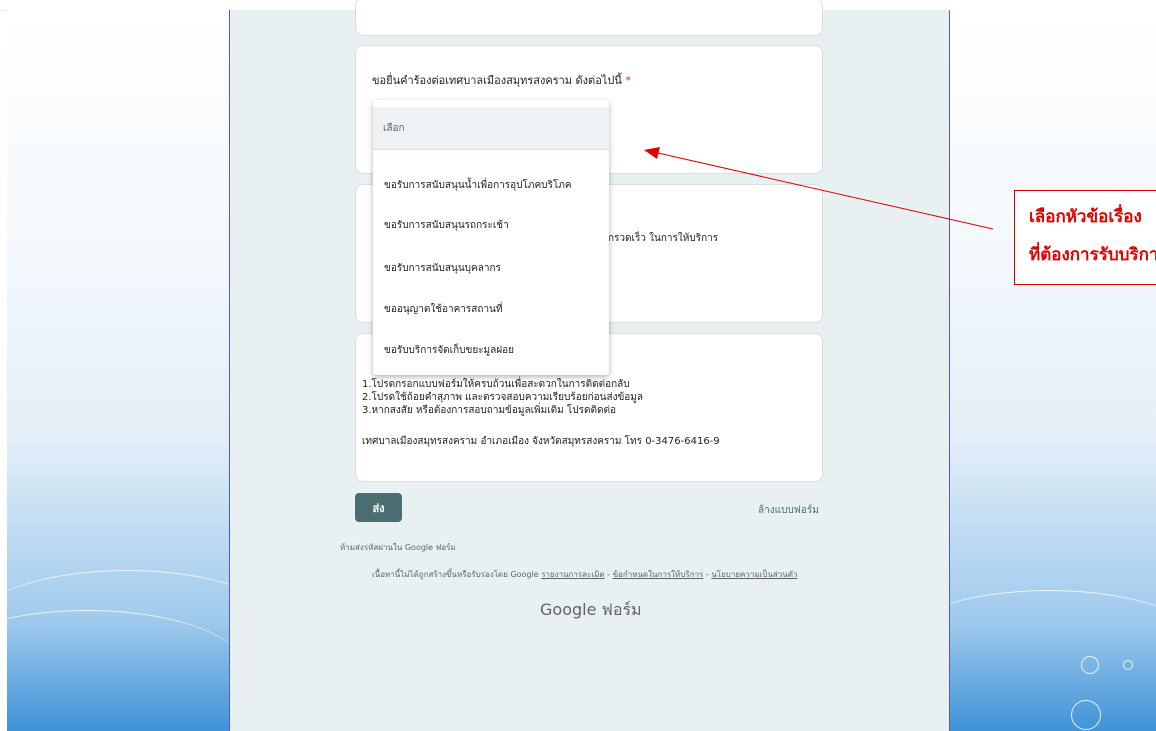 The image size is (1156, 731). Describe the element at coordinates (1092, 255) in the screenshot. I see `annotation-line: ที่ต้องการรับบริการ` at that location.